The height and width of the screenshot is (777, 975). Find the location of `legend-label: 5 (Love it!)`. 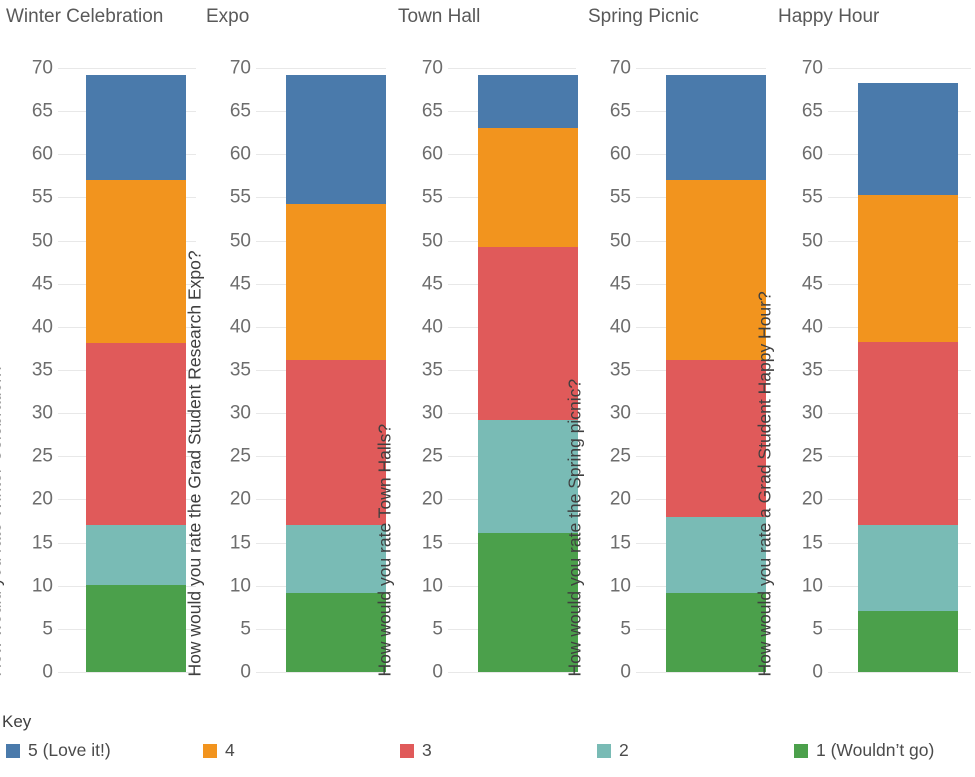

legend-label: 5 (Love it!) is located at coordinates (69, 750).